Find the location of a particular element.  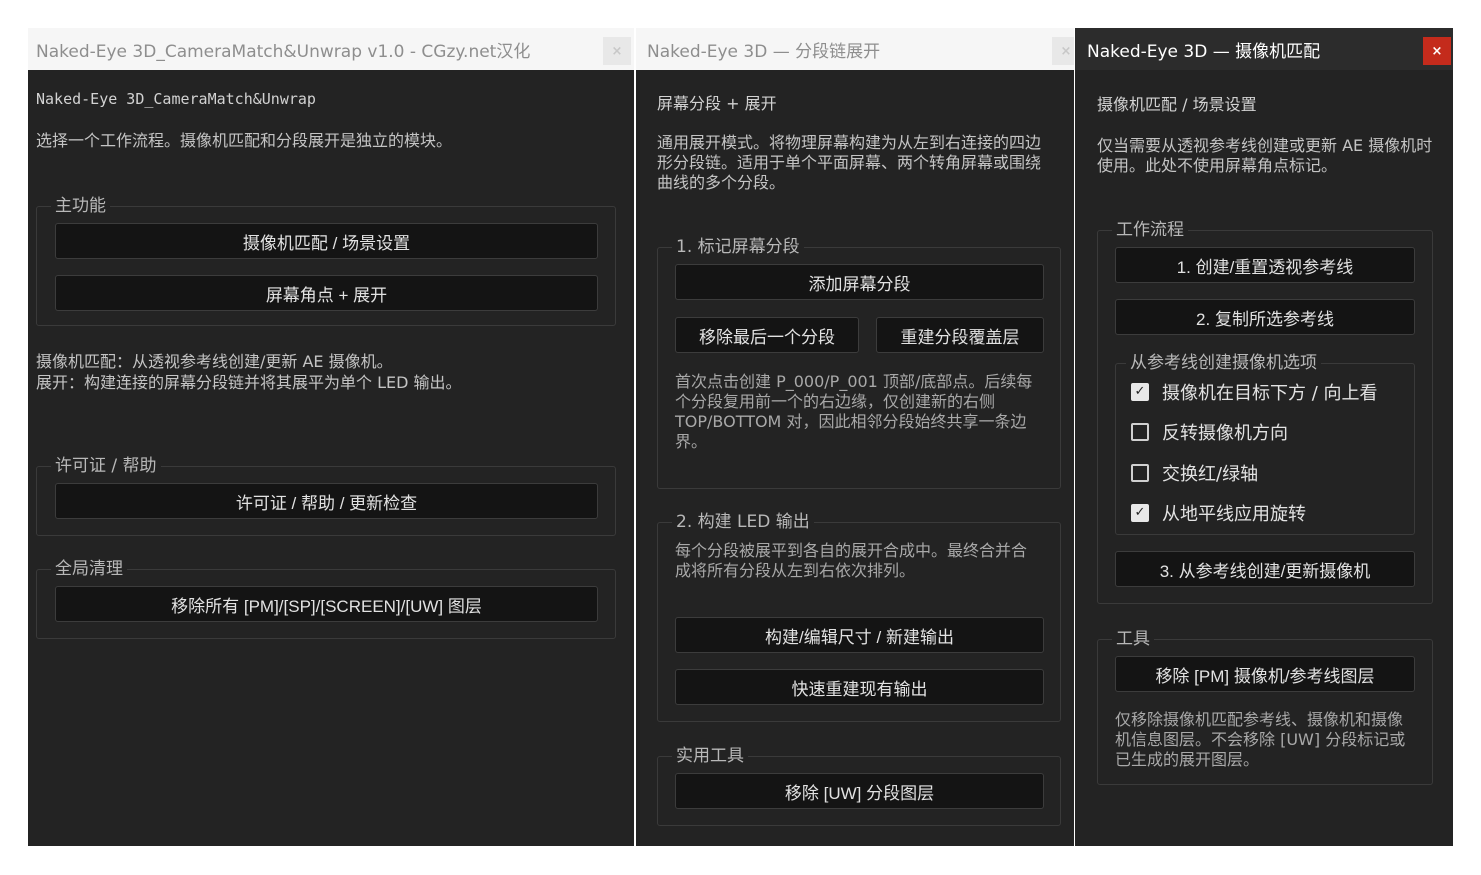

unwrap-window-titlebar: Naked-Eye 3D — 分段链展开 × is located at coordinates (855, 49).